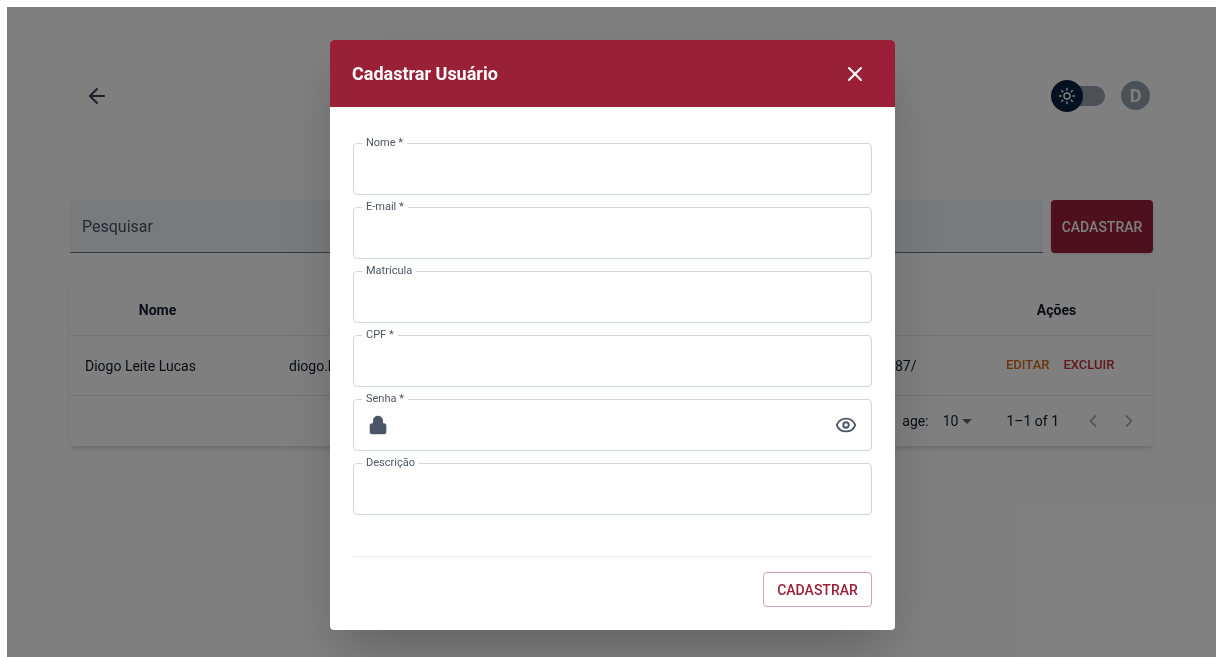  I want to click on table-cell-text: 87/, so click(906, 366).